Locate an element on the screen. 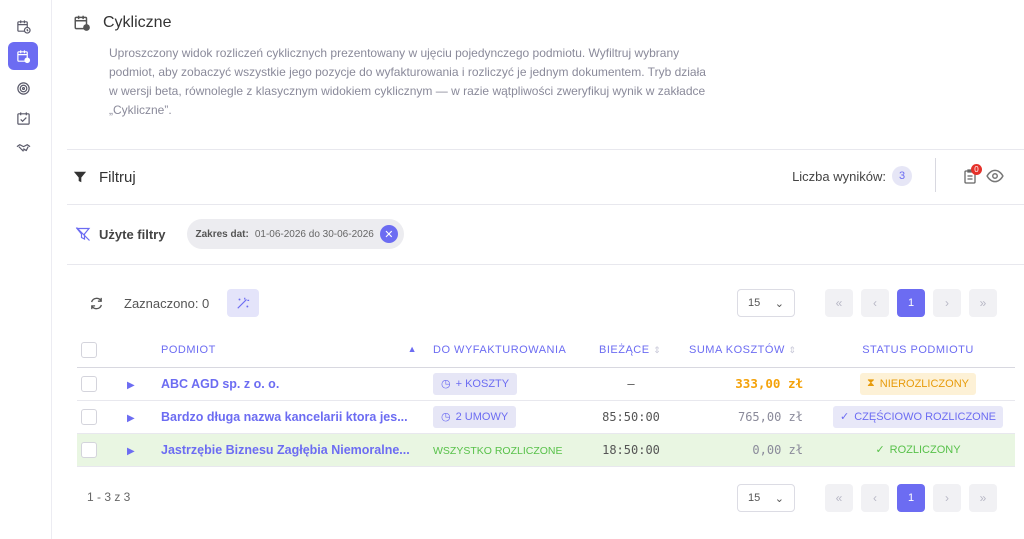  pagination-bottom: 15 ⌄ « ‹ 1 › » is located at coordinates (867, 498).